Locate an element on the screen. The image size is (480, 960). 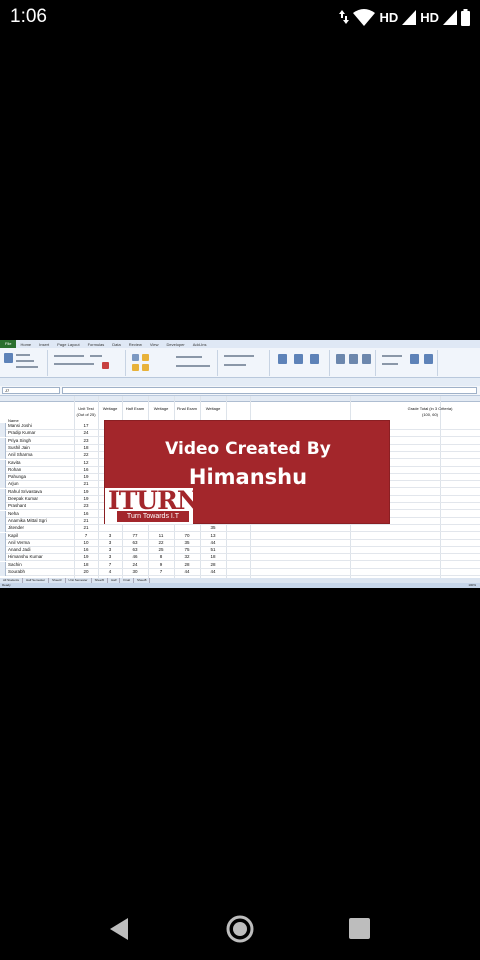
student-name: Himanshu Kumar is located at coordinates (25, 557).